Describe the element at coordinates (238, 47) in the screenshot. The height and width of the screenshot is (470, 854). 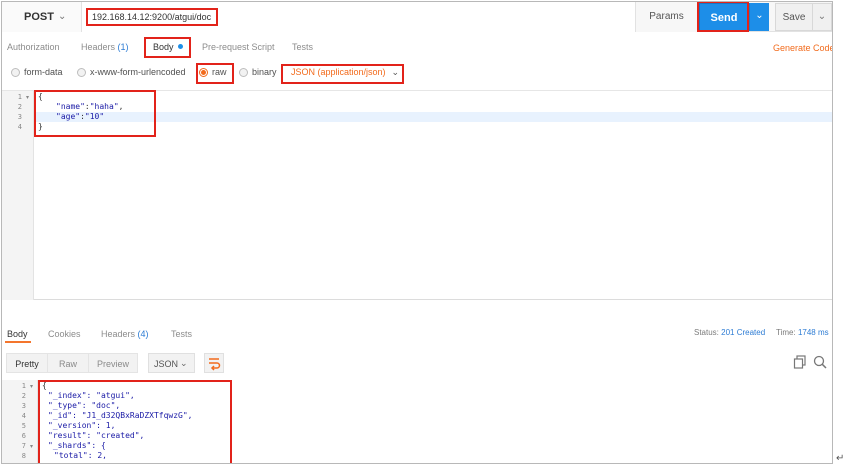
I see `tab-pre-request-script: Pre-request Script` at that location.